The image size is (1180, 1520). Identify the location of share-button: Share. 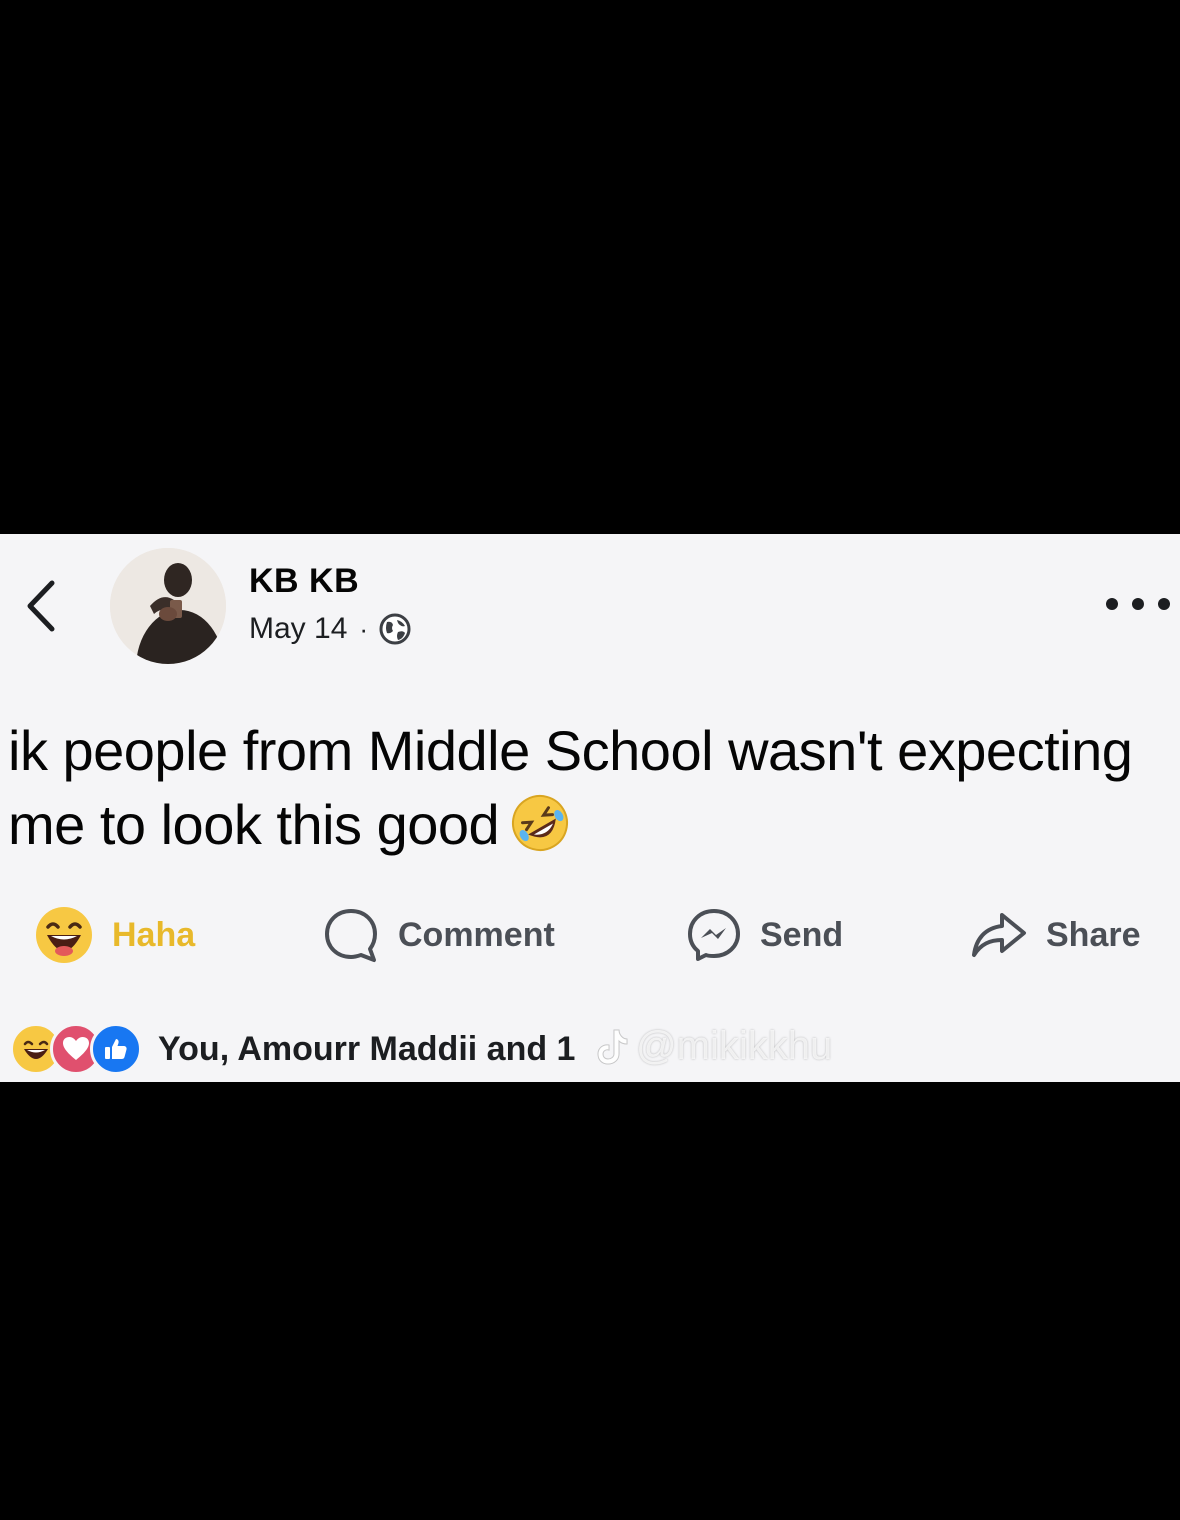
(1055, 935).